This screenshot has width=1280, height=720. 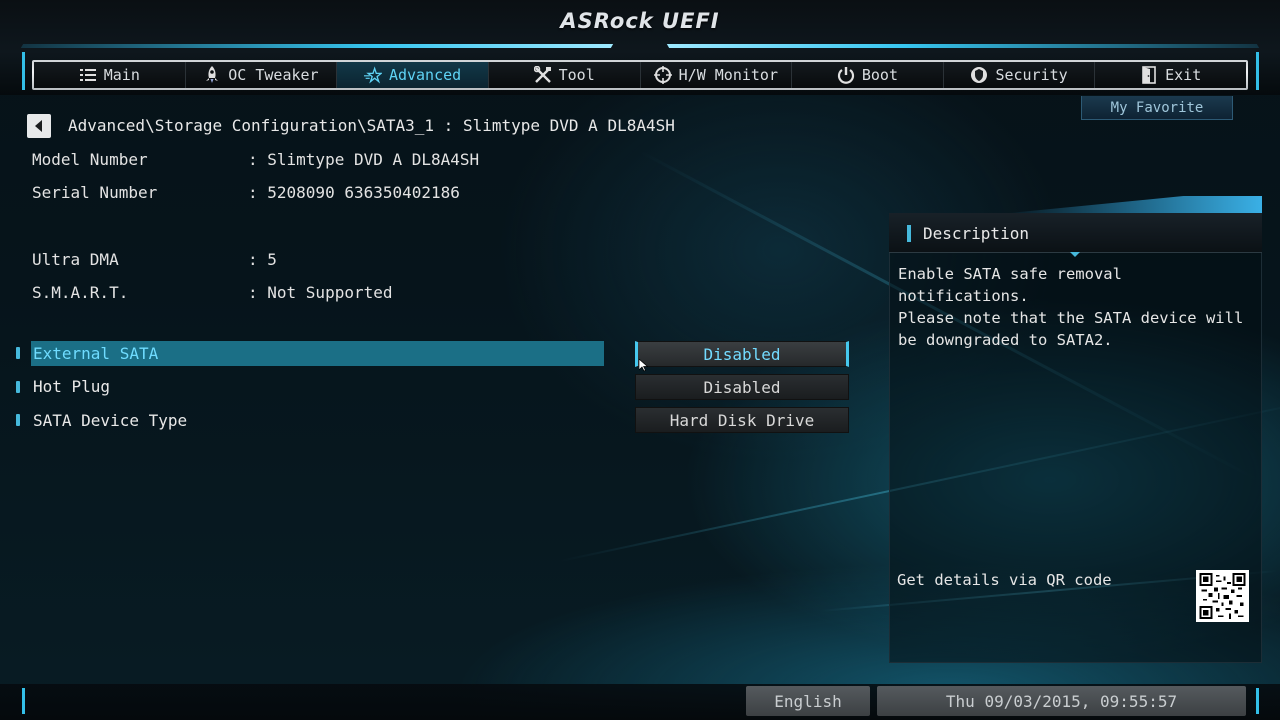 I want to click on info-label: S.M.A.R.T., so click(x=80, y=292).